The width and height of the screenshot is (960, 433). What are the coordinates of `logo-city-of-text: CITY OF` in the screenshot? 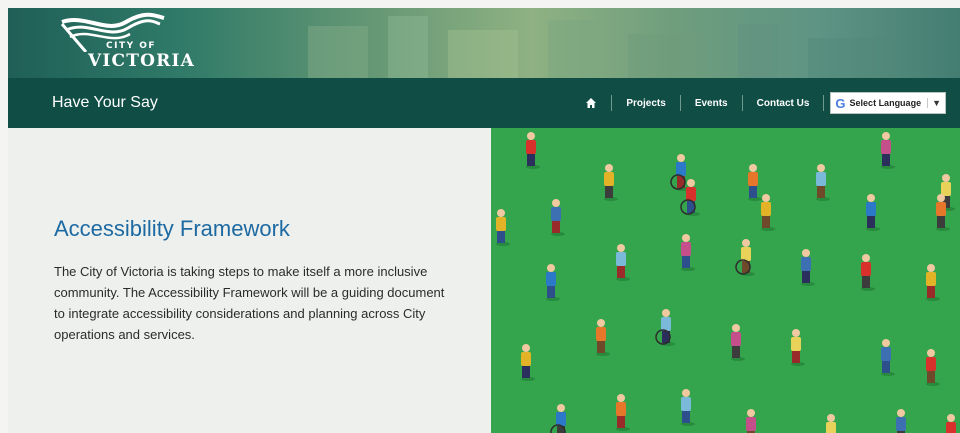 It's located at (131, 46).